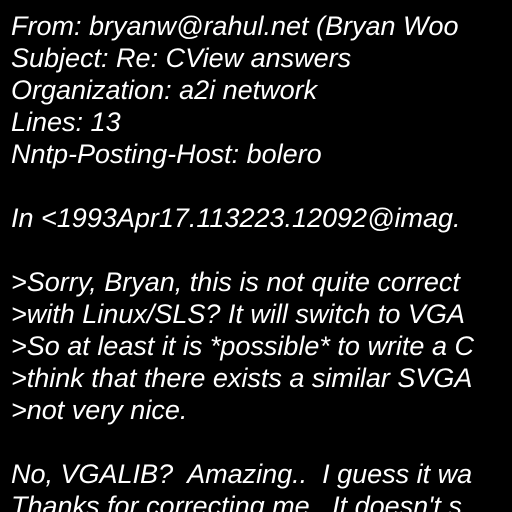 The width and height of the screenshot is (512, 512). What do you see at coordinates (66, 122) in the screenshot?
I see `header-lines: Lines: 13` at bounding box center [66, 122].